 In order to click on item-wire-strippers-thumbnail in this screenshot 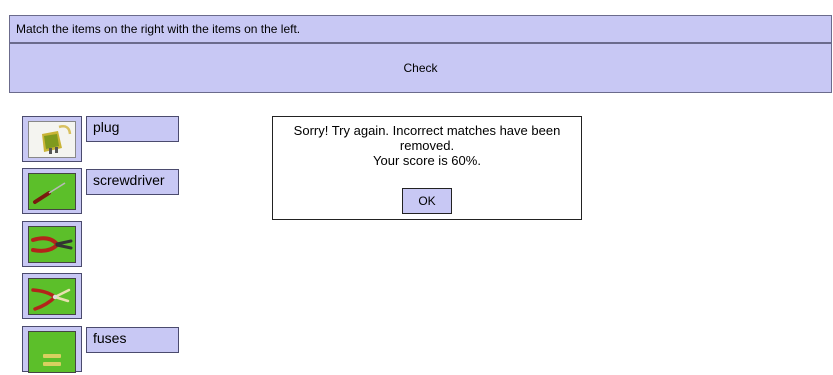, I will do `click(52, 296)`.